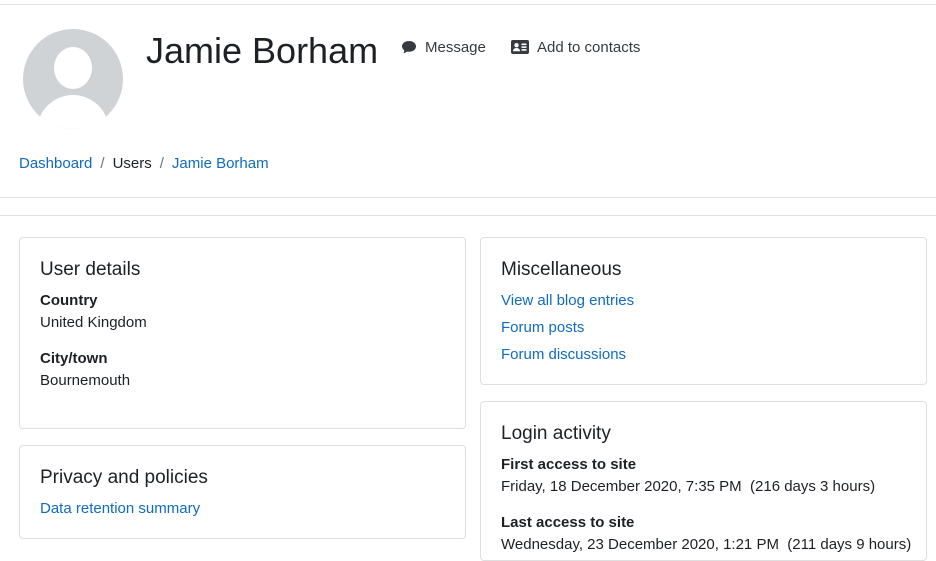 This screenshot has height=561, width=936. What do you see at coordinates (69, 300) in the screenshot?
I see `country-label: Country` at bounding box center [69, 300].